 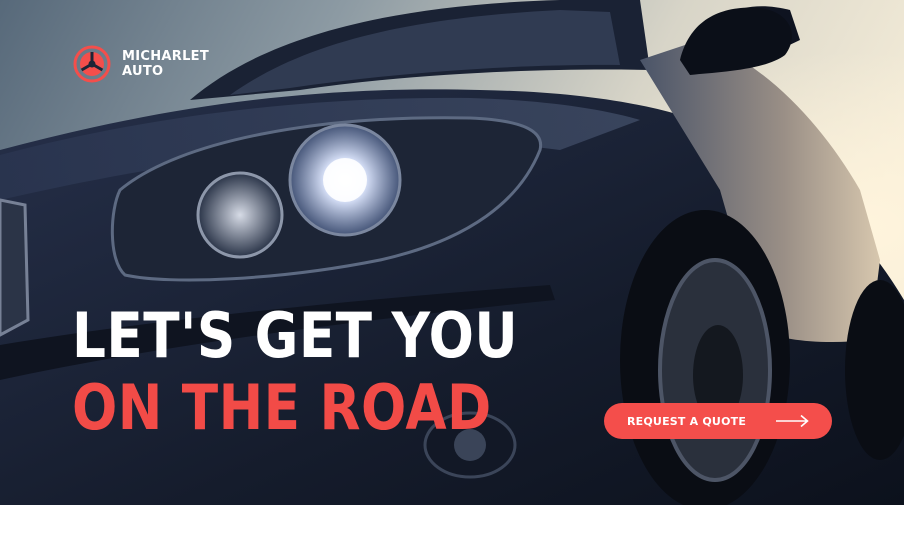 I want to click on brand-name-line2: AUTO, so click(x=143, y=71).